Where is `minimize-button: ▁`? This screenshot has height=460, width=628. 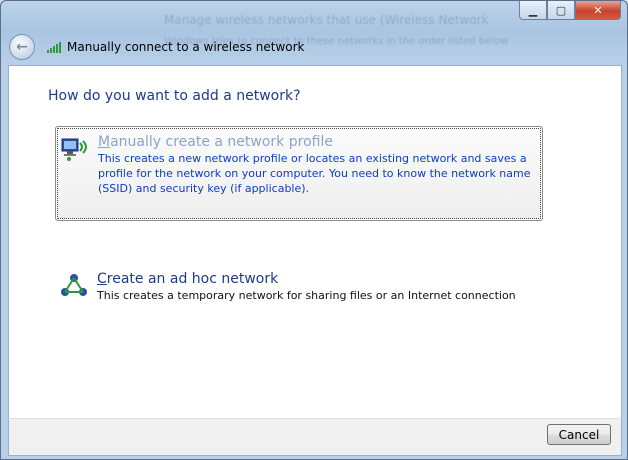
minimize-button: ▁ is located at coordinates (533, 10).